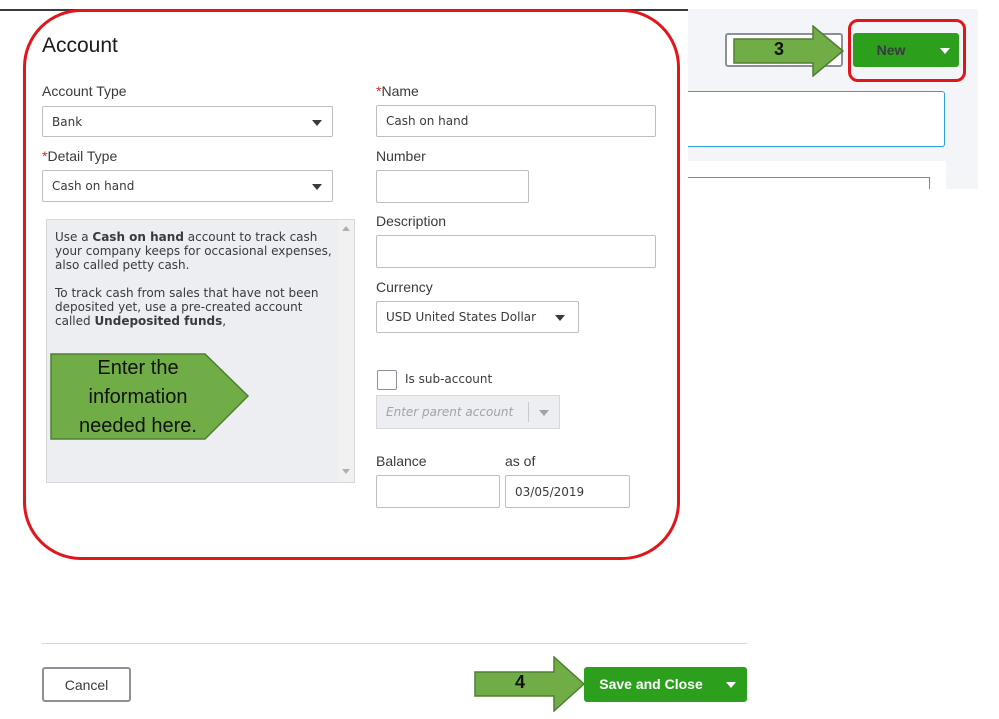 The height and width of the screenshot is (719, 999). I want to click on currency-value: USD United States Dollar, so click(461, 317).